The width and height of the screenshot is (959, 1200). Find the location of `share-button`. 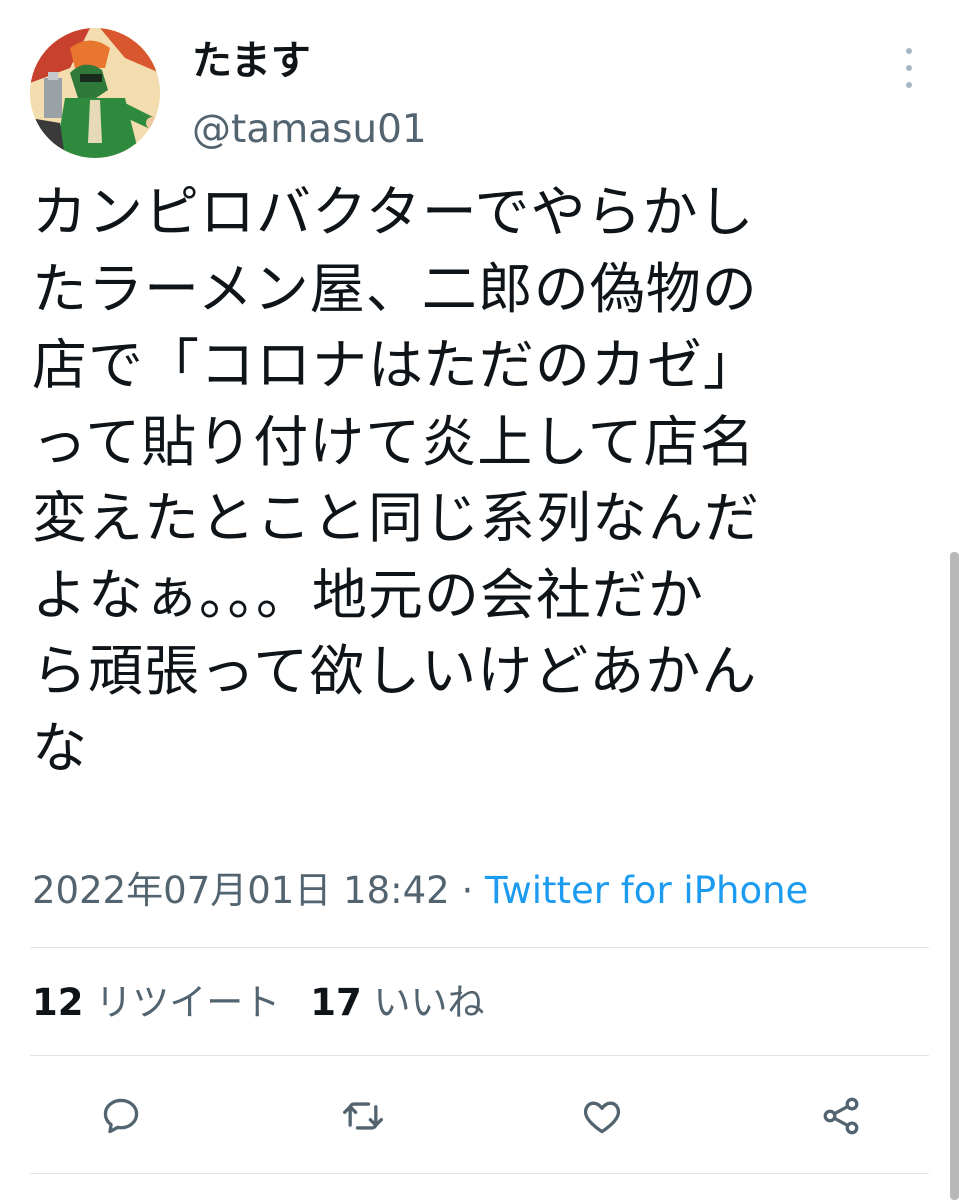

share-button is located at coordinates (841, 1116).